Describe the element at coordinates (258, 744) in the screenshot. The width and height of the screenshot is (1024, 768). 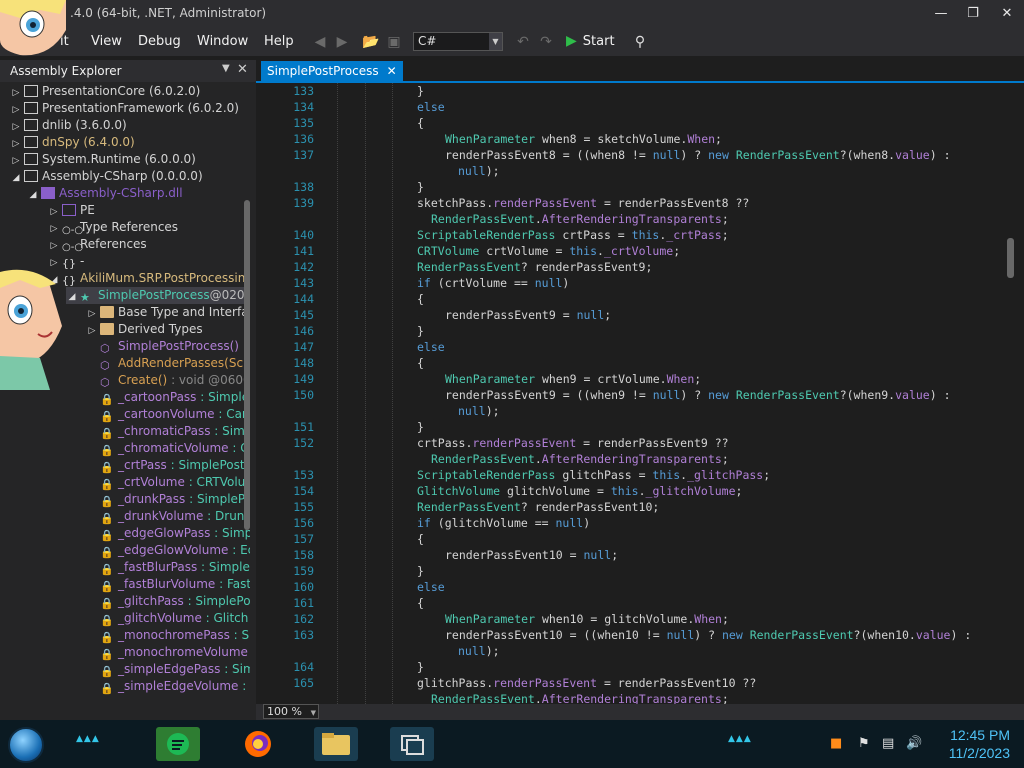
I see `firefox-icon` at that location.